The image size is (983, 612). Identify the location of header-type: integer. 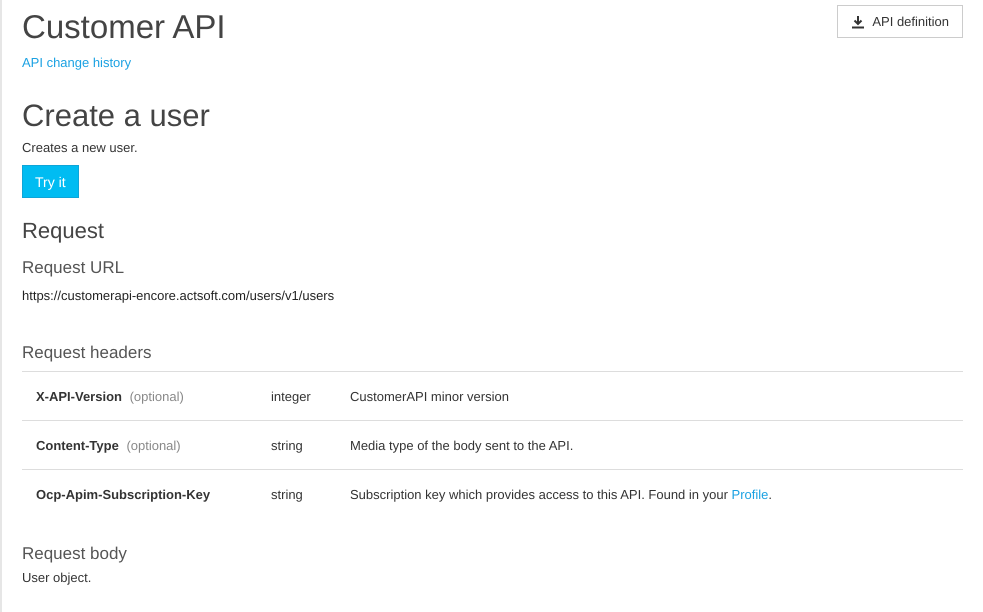
(291, 396).